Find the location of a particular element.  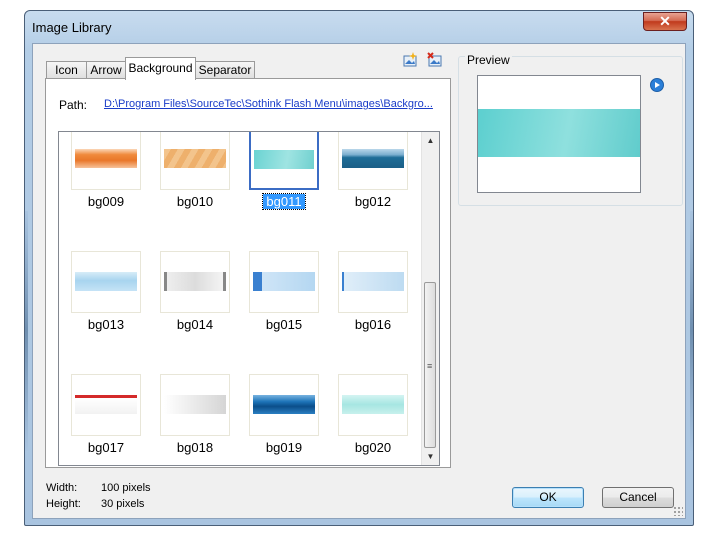

image-name: bg015 is located at coordinates (284, 324).